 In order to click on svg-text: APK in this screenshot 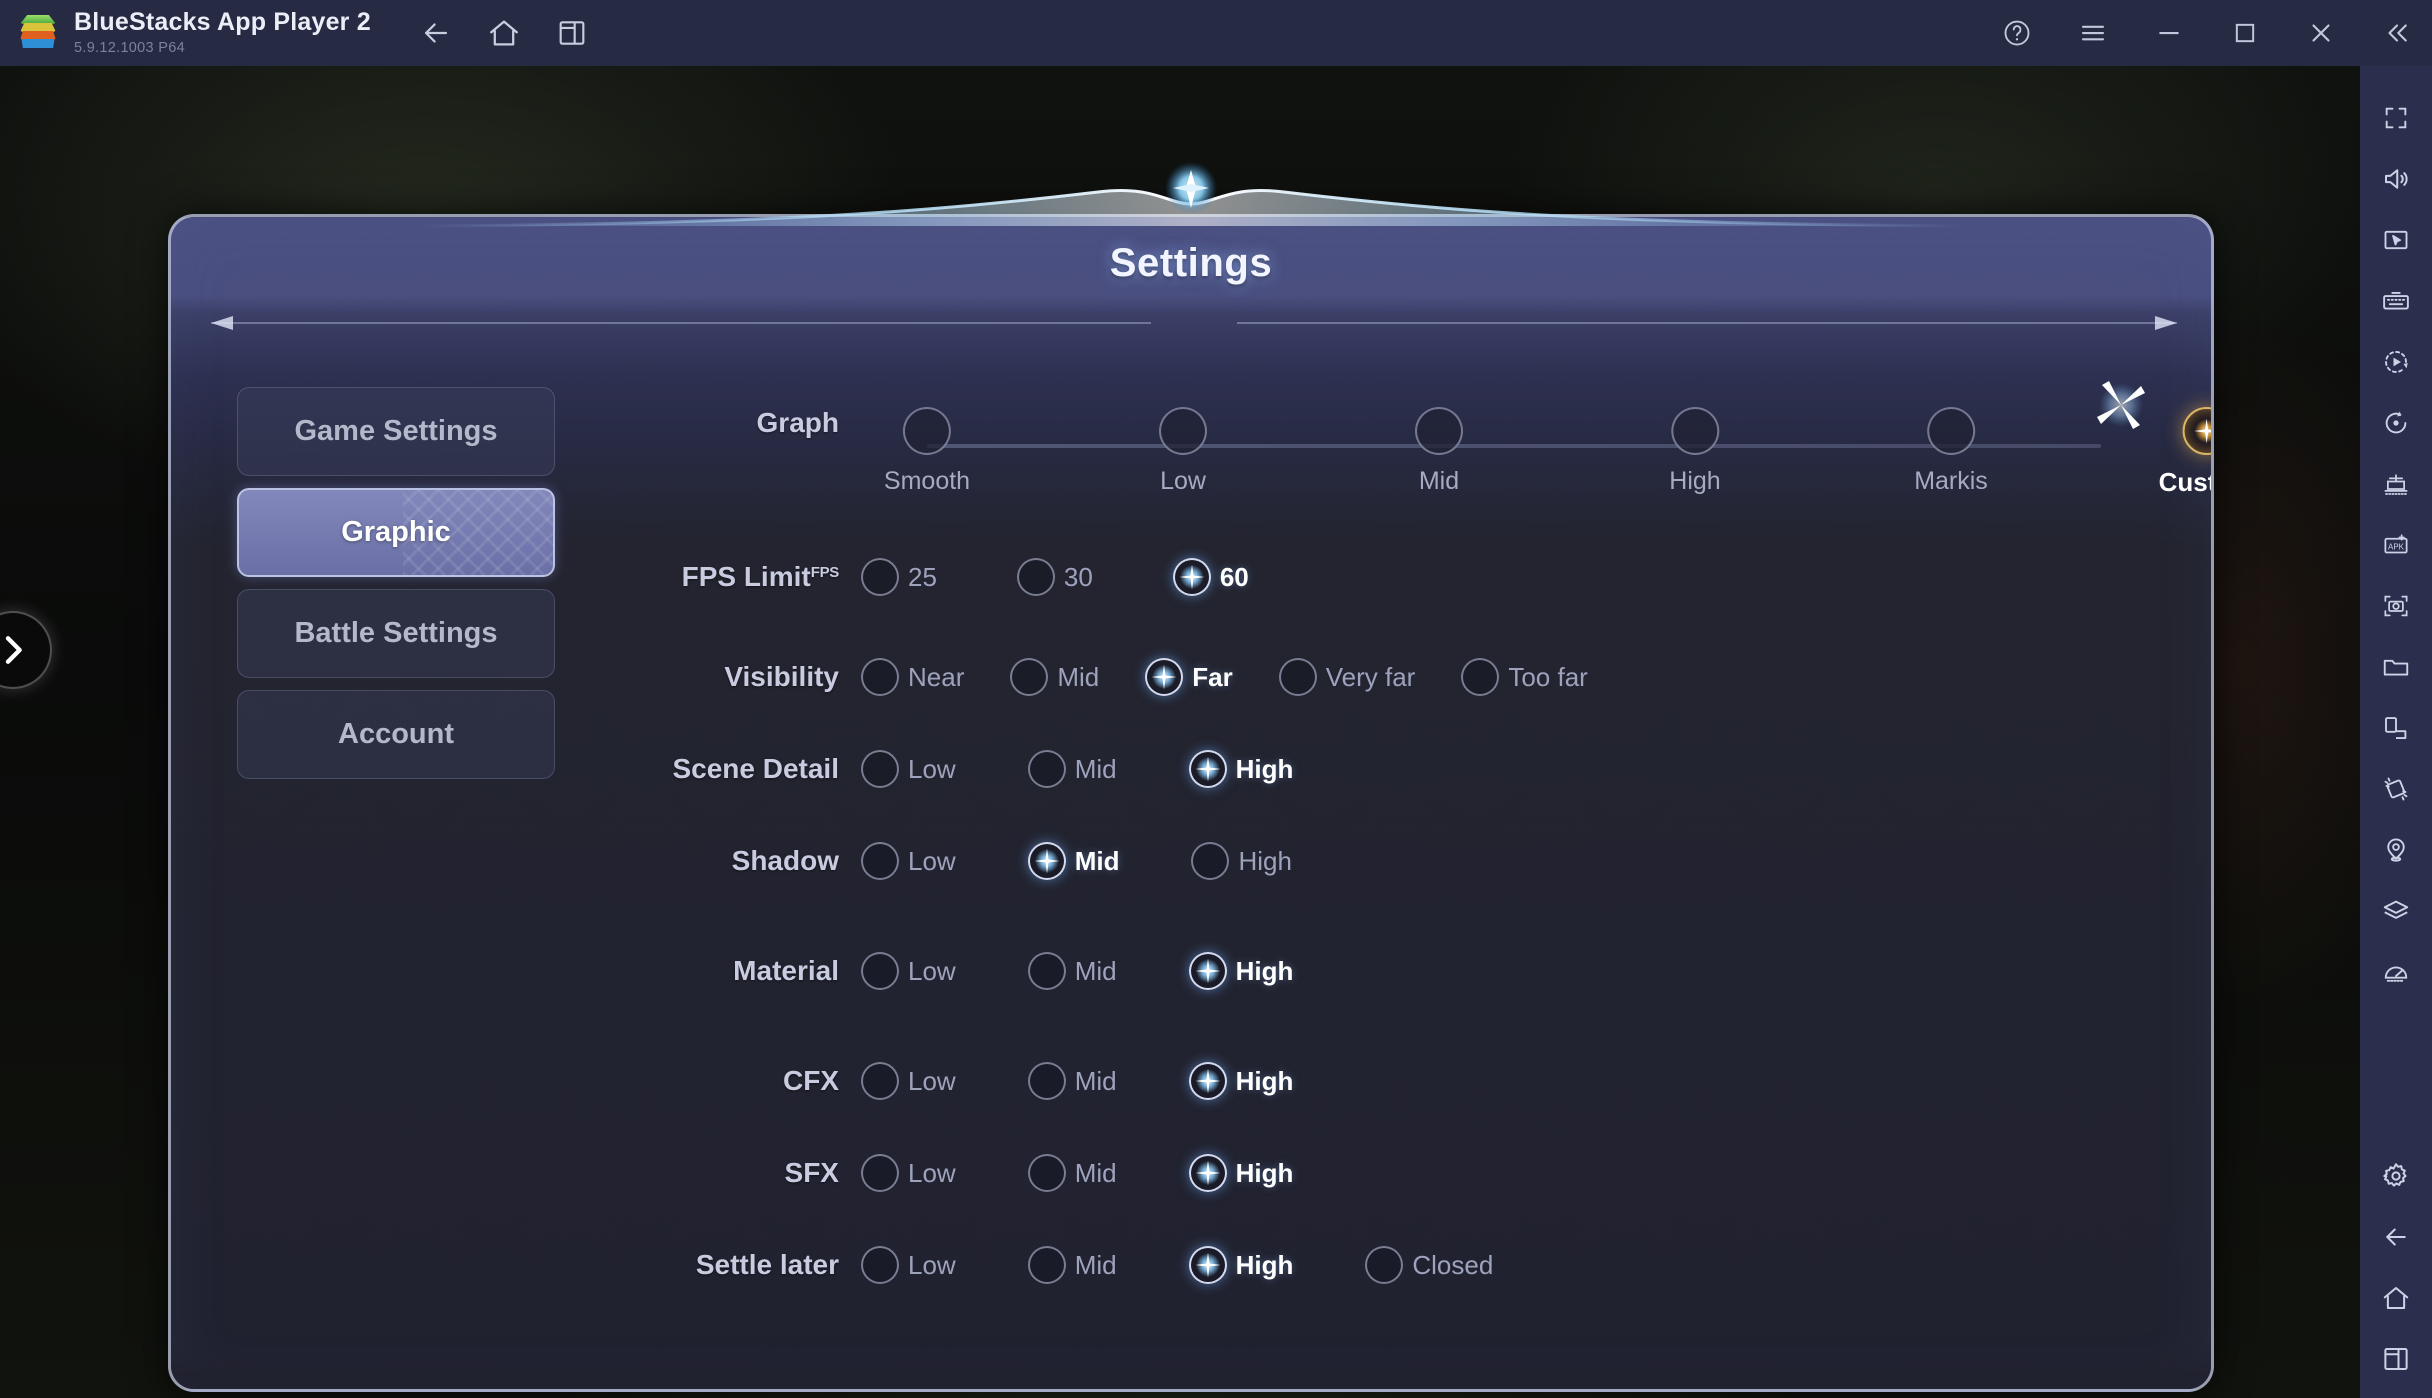, I will do `click(2396, 546)`.